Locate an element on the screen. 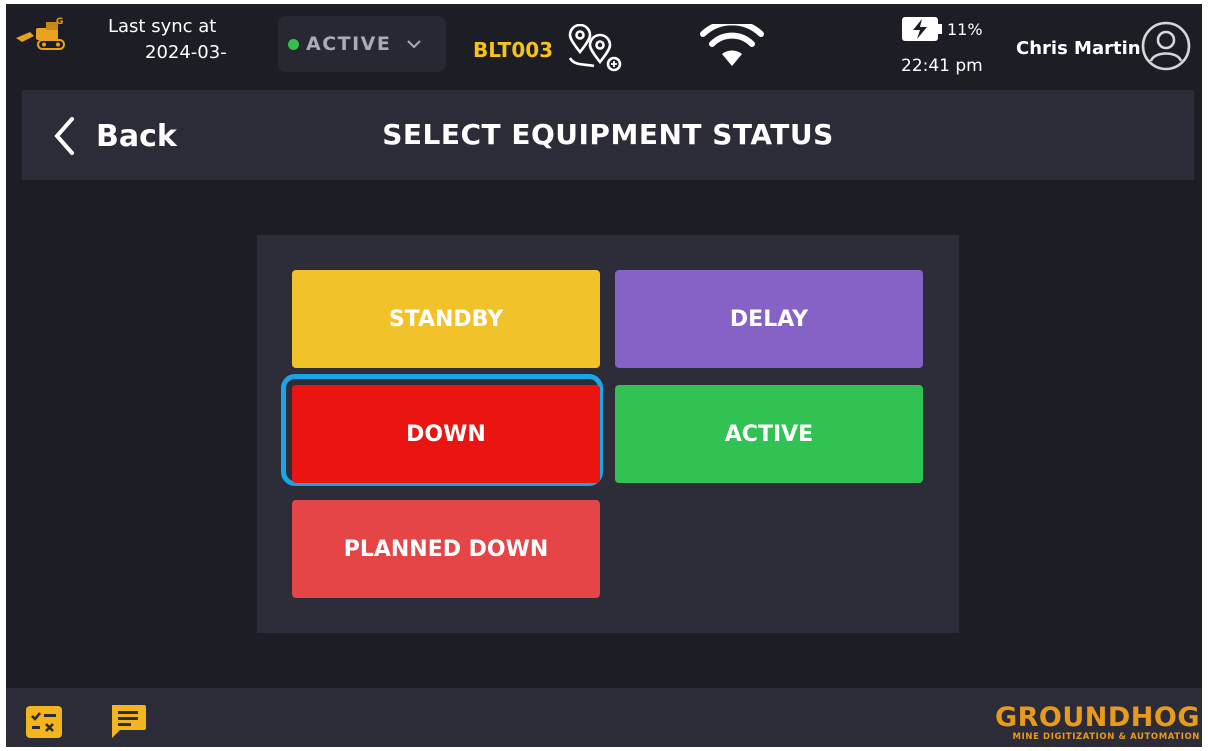 This screenshot has width=1208, height=751. clock: 22:41 pm is located at coordinates (942, 66).